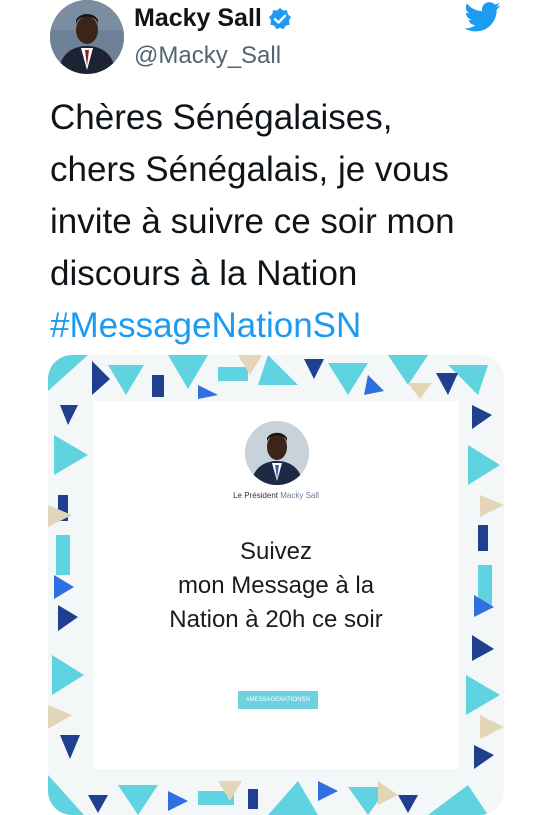  What do you see at coordinates (204, 273) in the screenshot?
I see `tweet-text-line: discours à la Nation` at bounding box center [204, 273].